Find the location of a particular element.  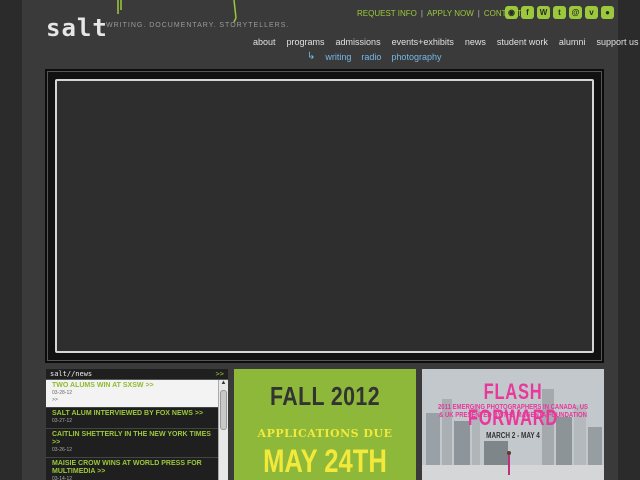

news-scrollbar: ▲ is located at coordinates (223, 430).